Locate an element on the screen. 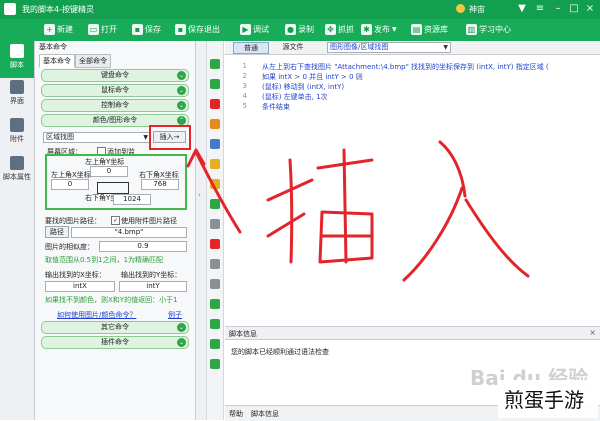  corner-brand: 煎蛋手游 is located at coordinates (548, 399).